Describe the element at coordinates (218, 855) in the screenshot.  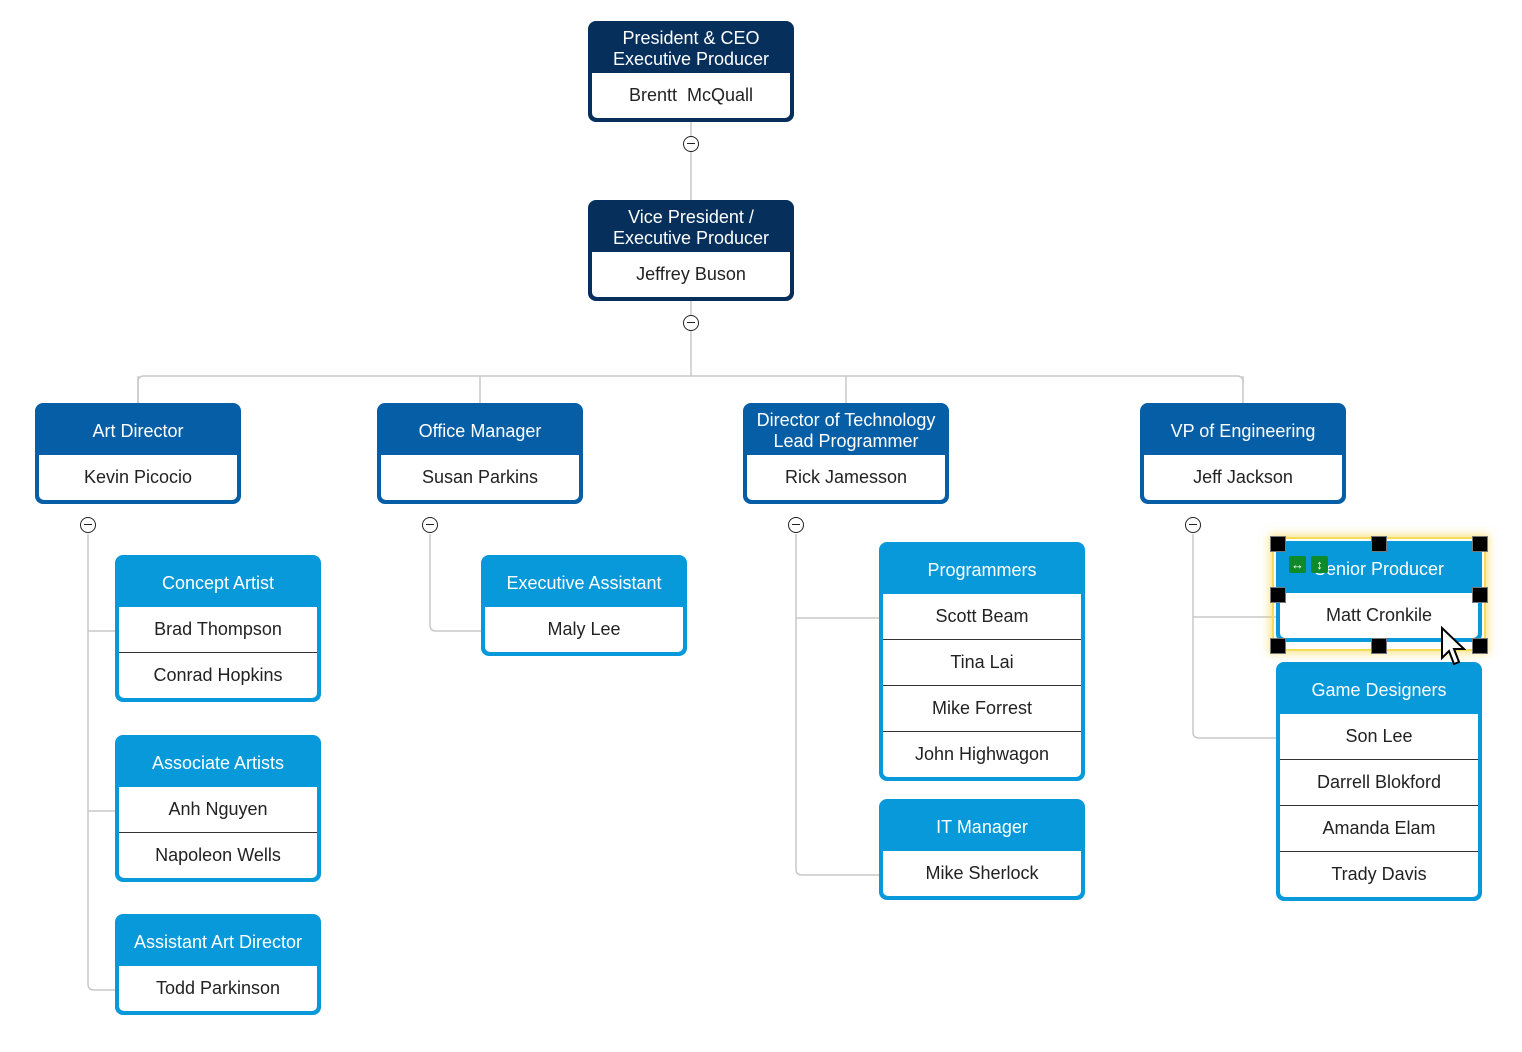
I see `member-name: Napoleon Wells` at that location.